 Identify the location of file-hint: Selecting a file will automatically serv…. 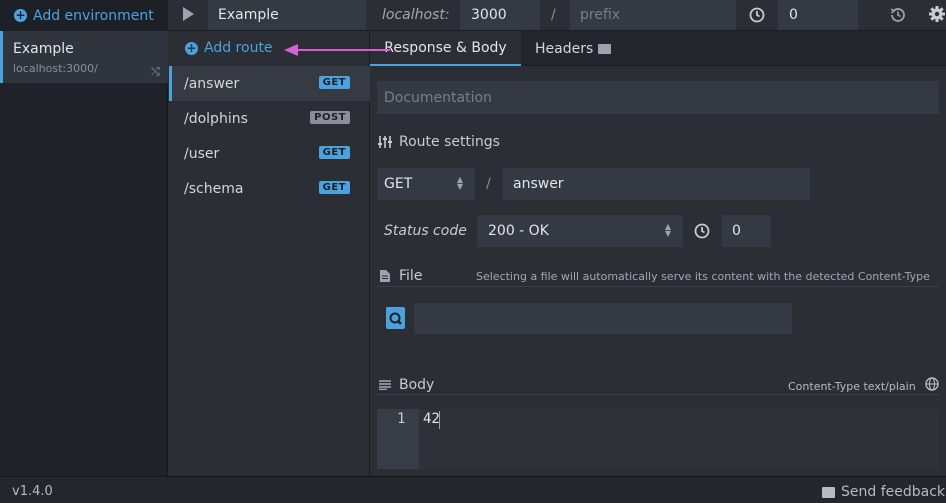
(703, 276).